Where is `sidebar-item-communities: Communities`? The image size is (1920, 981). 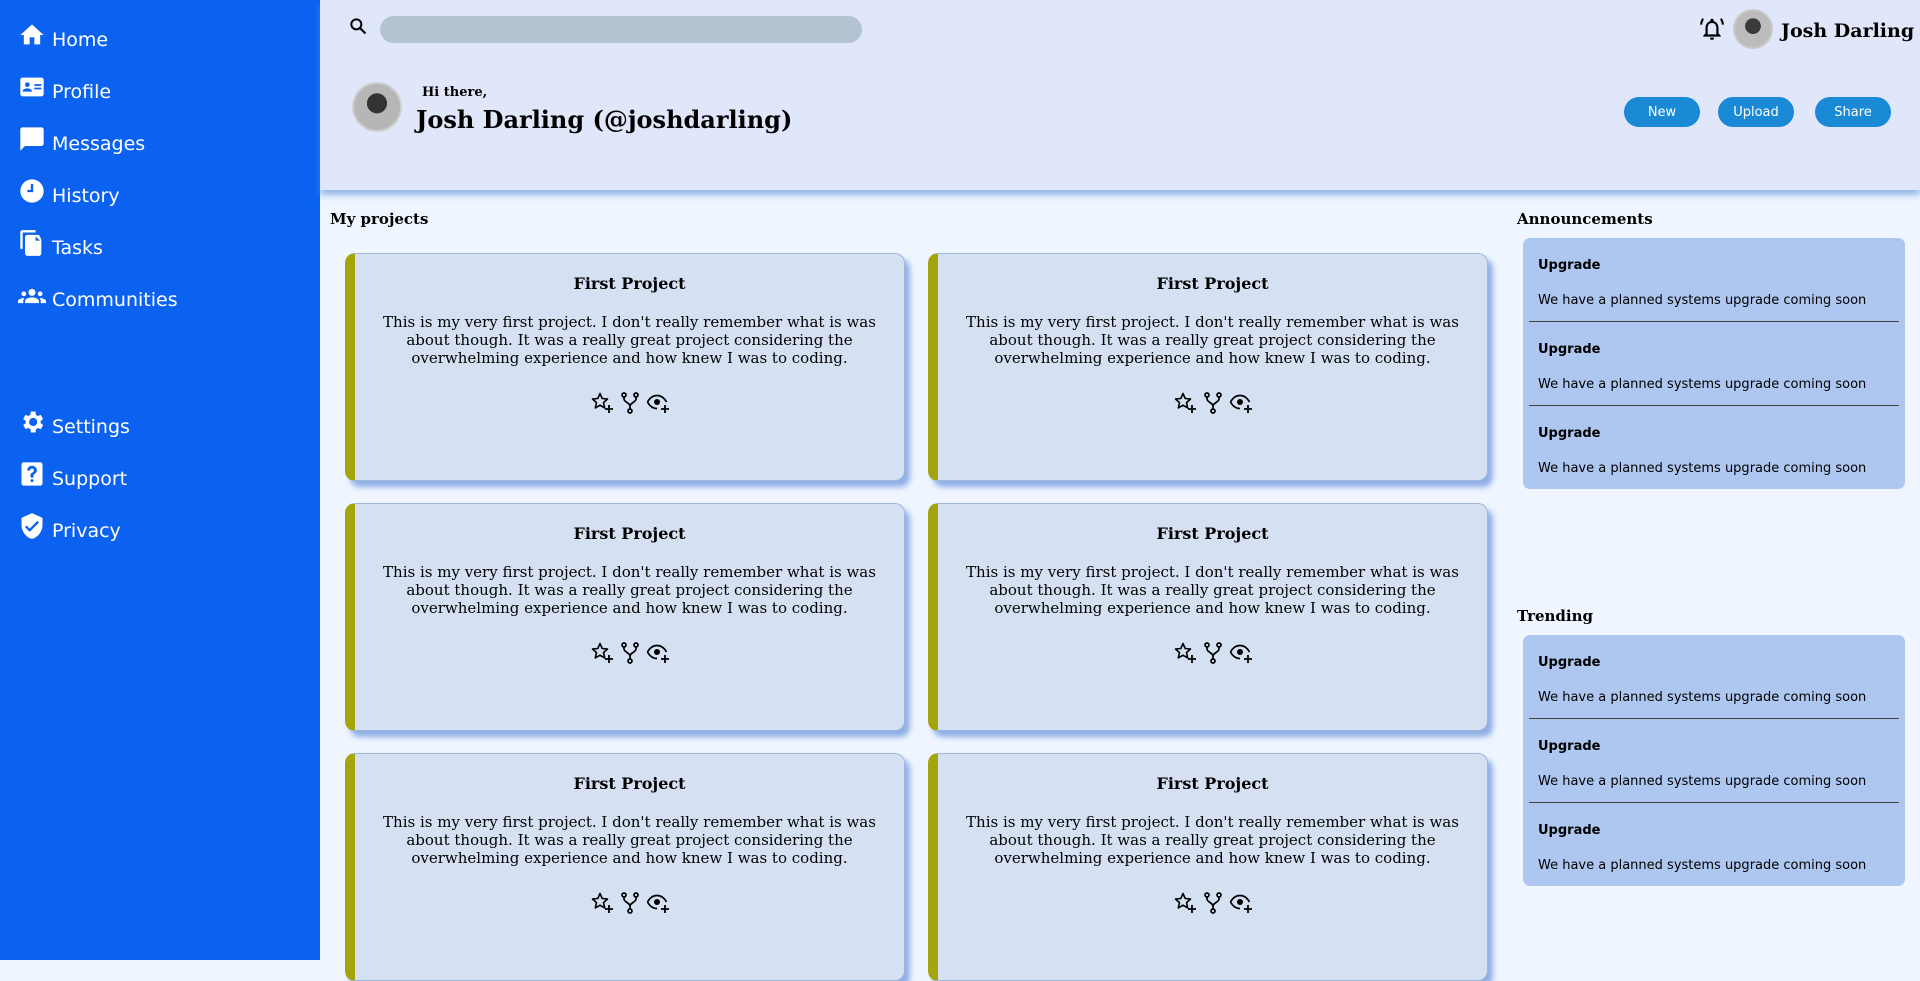 sidebar-item-communities: Communities is located at coordinates (98, 295).